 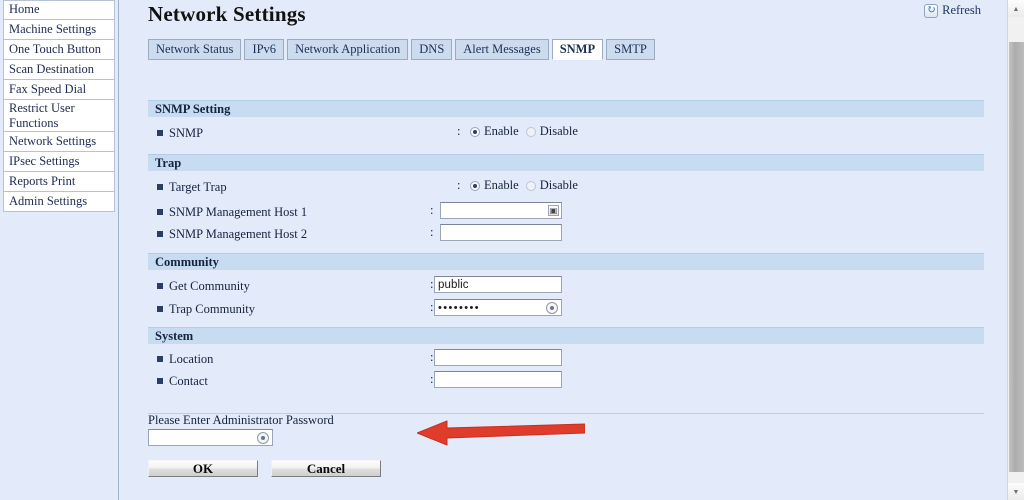 What do you see at coordinates (59, 70) in the screenshot?
I see `sidebar-item-scan-destination: Scan Destination` at bounding box center [59, 70].